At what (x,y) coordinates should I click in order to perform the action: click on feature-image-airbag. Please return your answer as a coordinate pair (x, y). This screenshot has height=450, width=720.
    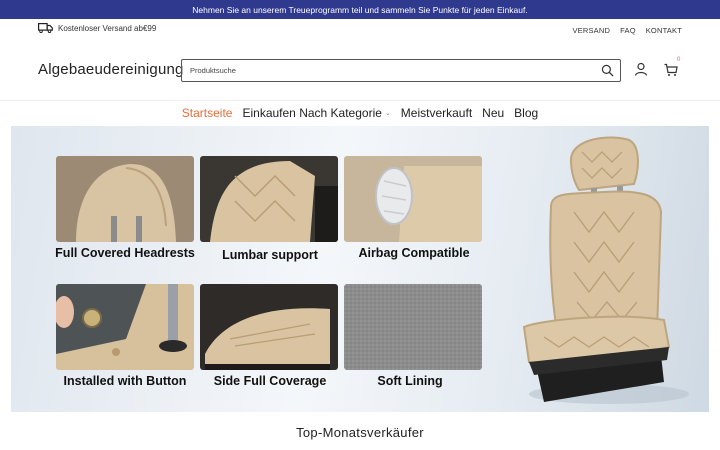
    Looking at the image, I should click on (413, 199).